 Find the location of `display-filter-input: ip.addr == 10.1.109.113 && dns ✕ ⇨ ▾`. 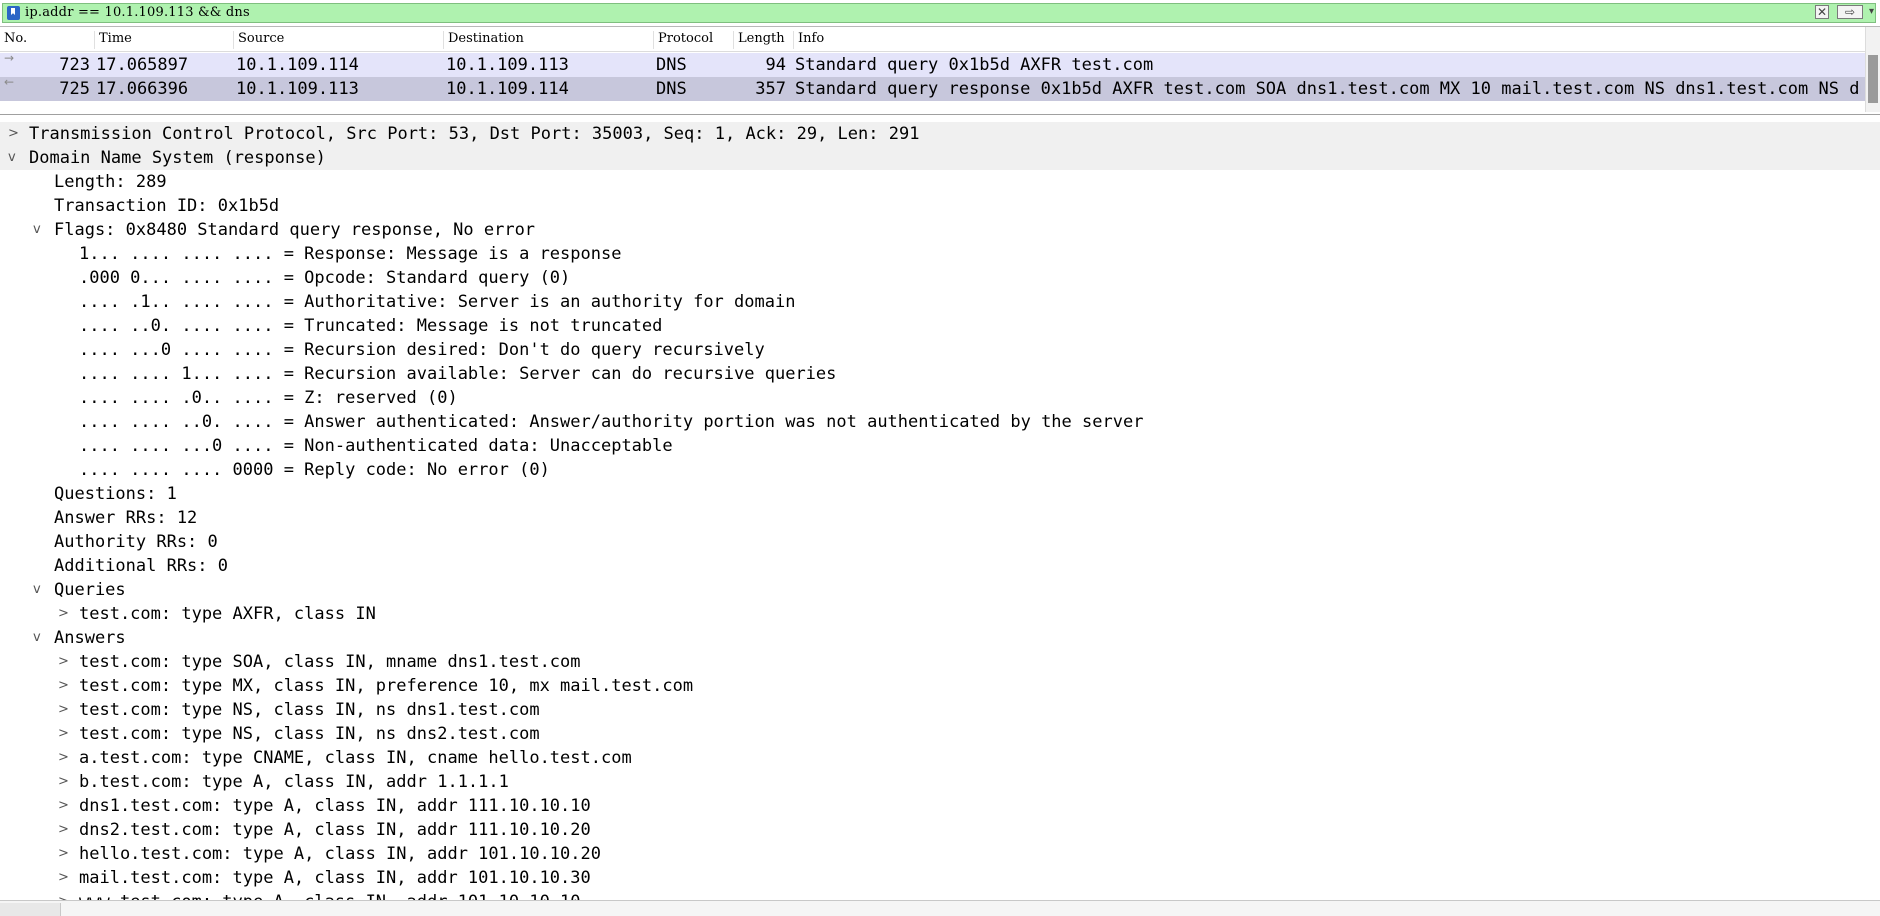

display-filter-input: ip.addr == 10.1.109.113 && dns ✕ ⇨ ▾ is located at coordinates (939, 13).